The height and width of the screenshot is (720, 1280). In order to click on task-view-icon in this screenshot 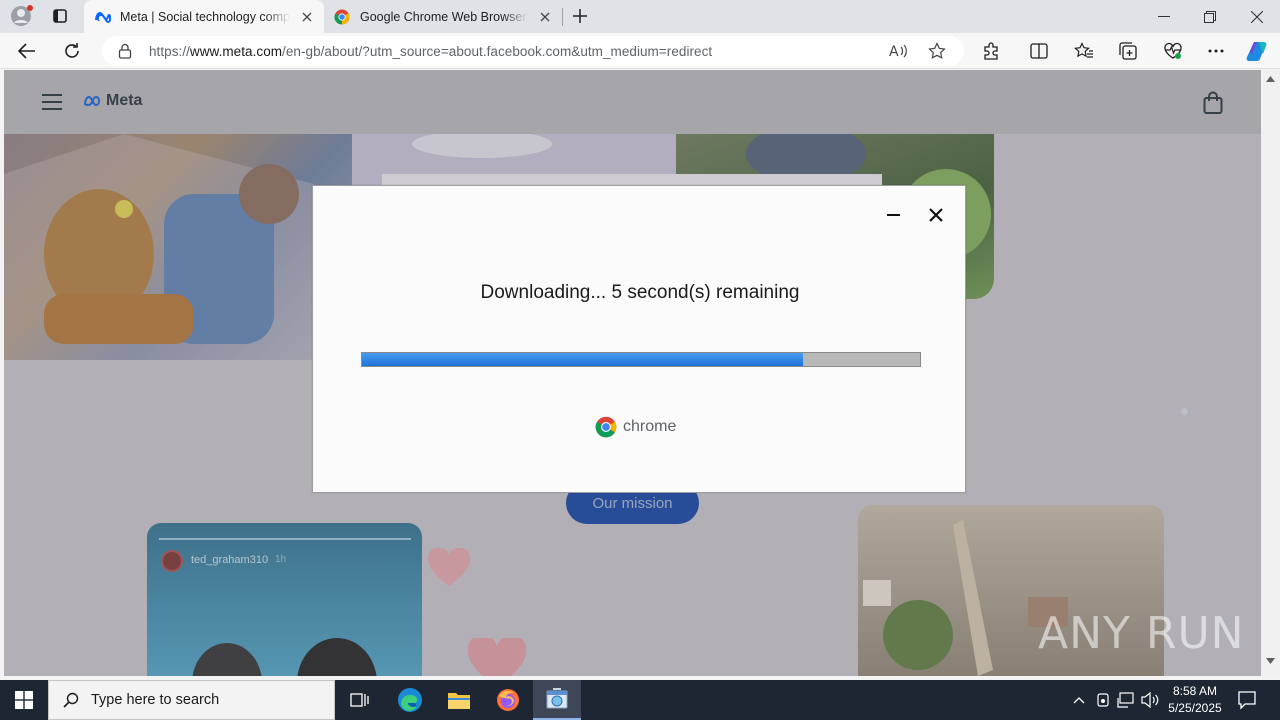, I will do `click(360, 700)`.